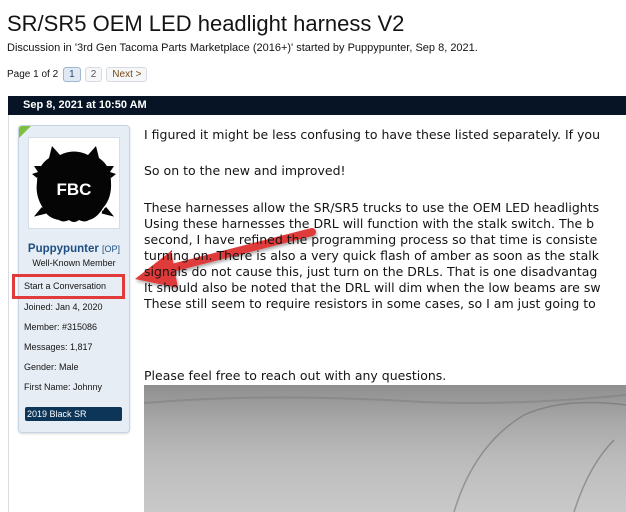  Describe the element at coordinates (245, 170) in the screenshot. I see `message-line: So on to the new and improved!` at that location.